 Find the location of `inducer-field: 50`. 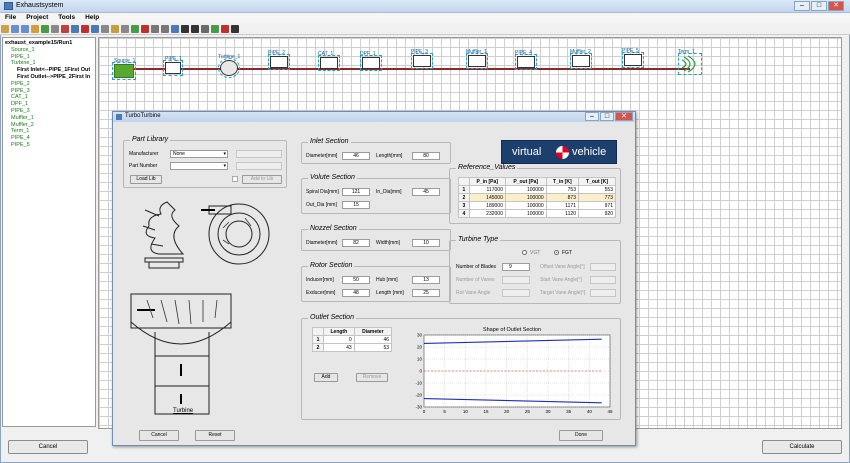

inducer-field: 50 is located at coordinates (356, 280).